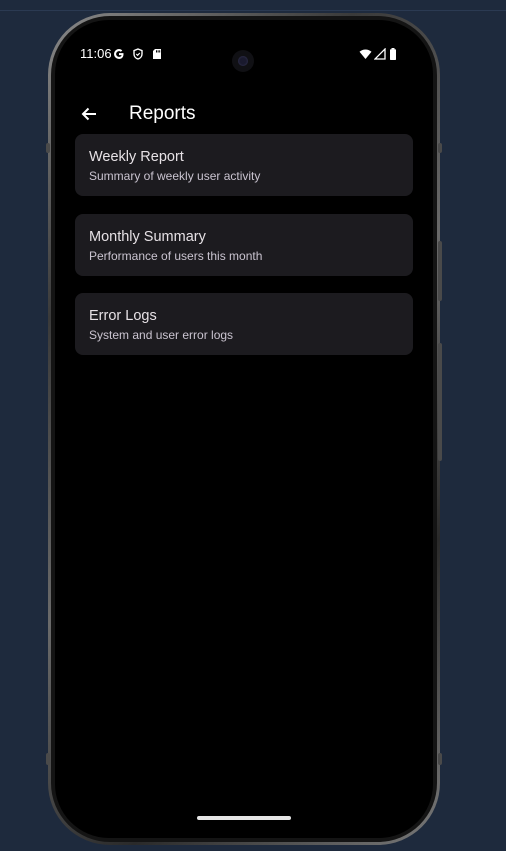 The image size is (506, 851). I want to click on back-button, so click(89, 114).